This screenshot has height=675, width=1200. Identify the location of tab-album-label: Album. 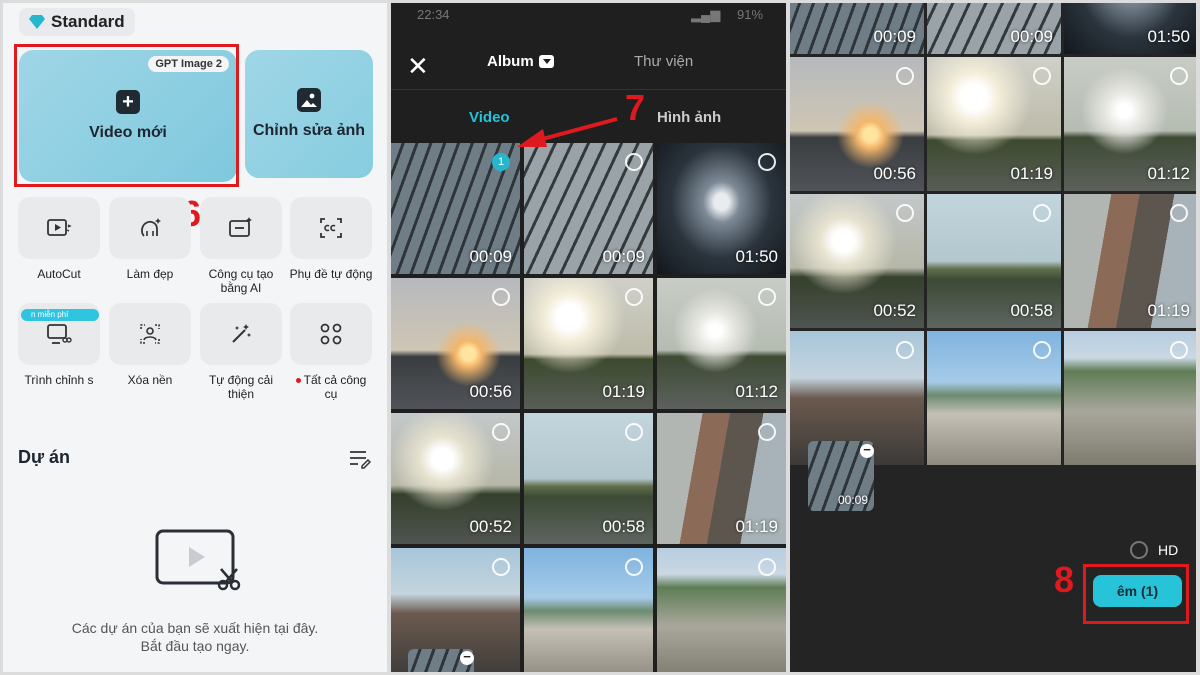
(510, 61).